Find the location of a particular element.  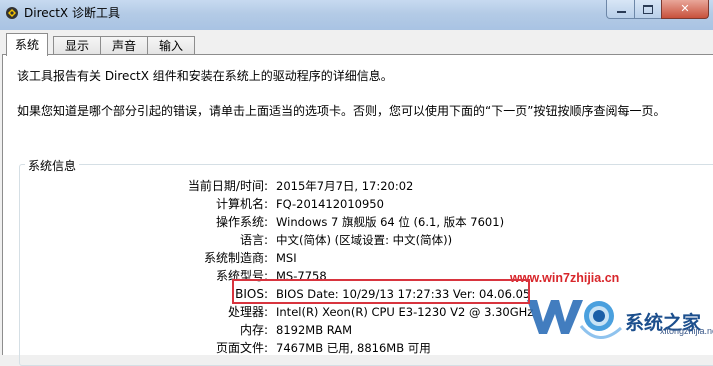

info-label: 页面文件: is located at coordinates (241, 348).